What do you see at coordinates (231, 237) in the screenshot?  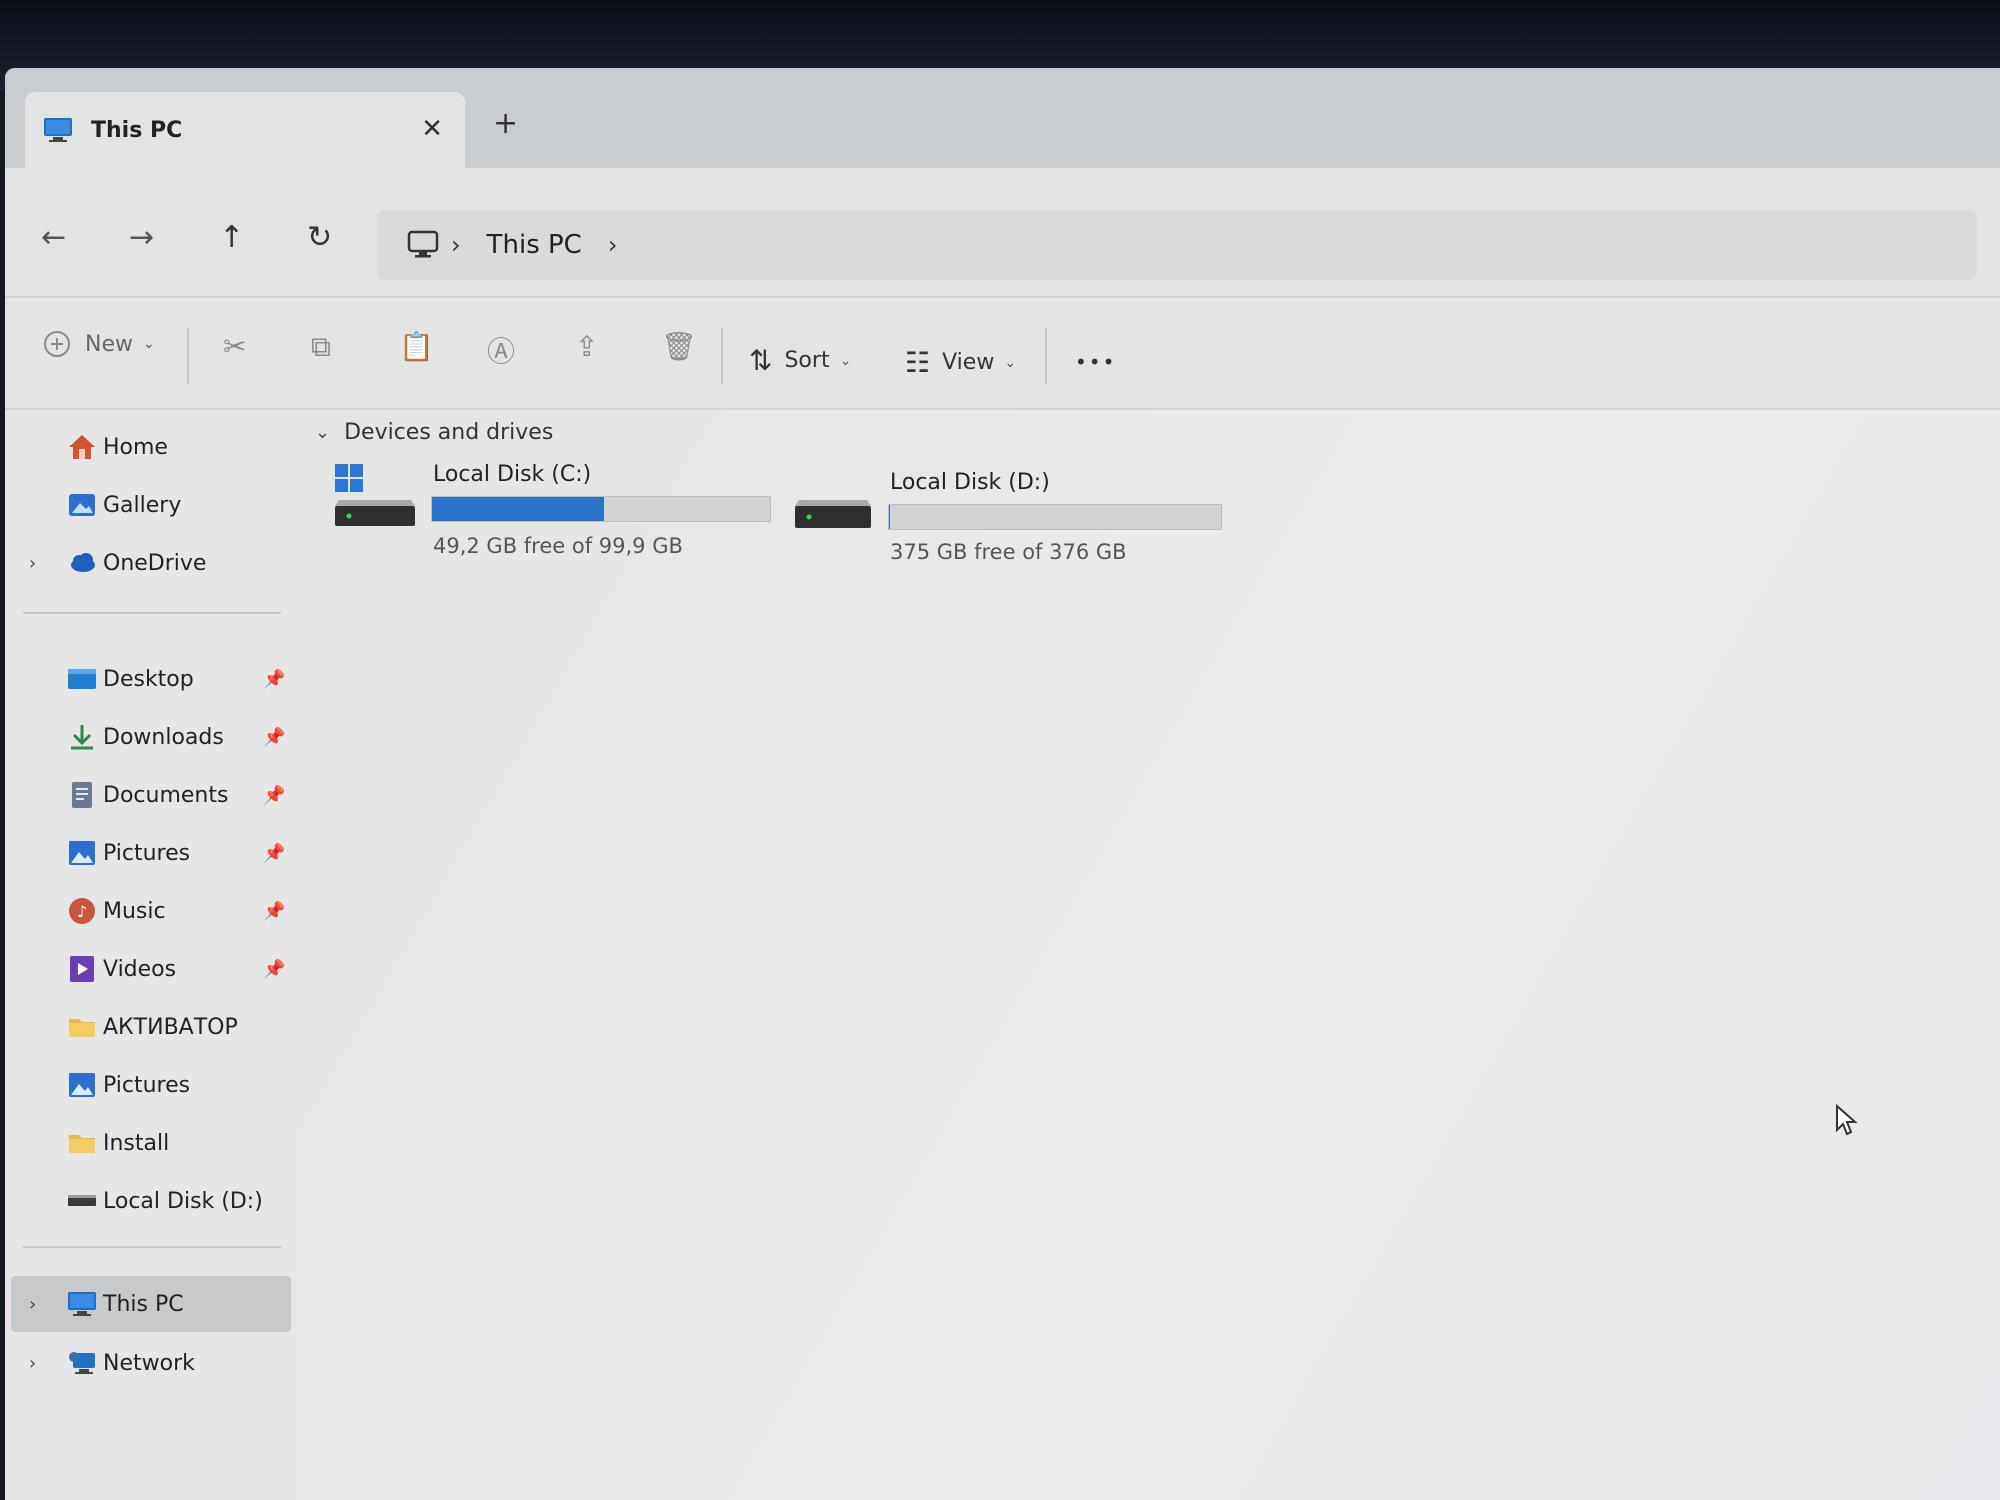 I see `up-button: ↑` at bounding box center [231, 237].